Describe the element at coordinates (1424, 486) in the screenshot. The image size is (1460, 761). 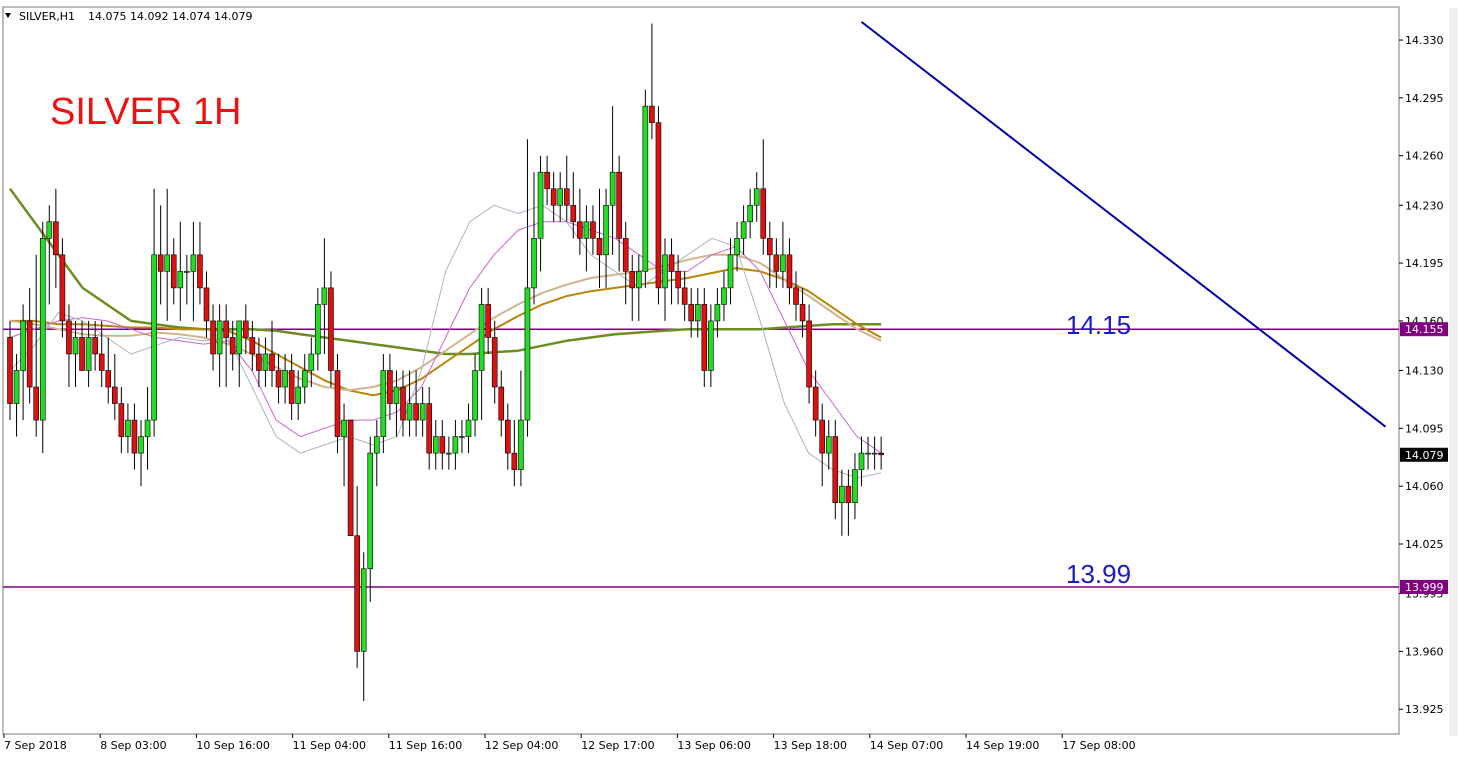
I see `y-tick-label: 14.060` at that location.